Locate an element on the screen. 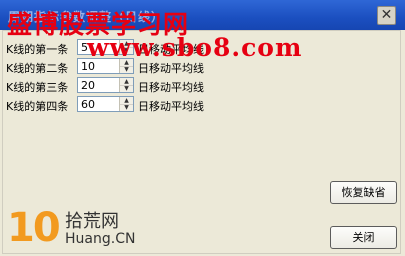  row-label: K线的第三条 is located at coordinates (37, 87).